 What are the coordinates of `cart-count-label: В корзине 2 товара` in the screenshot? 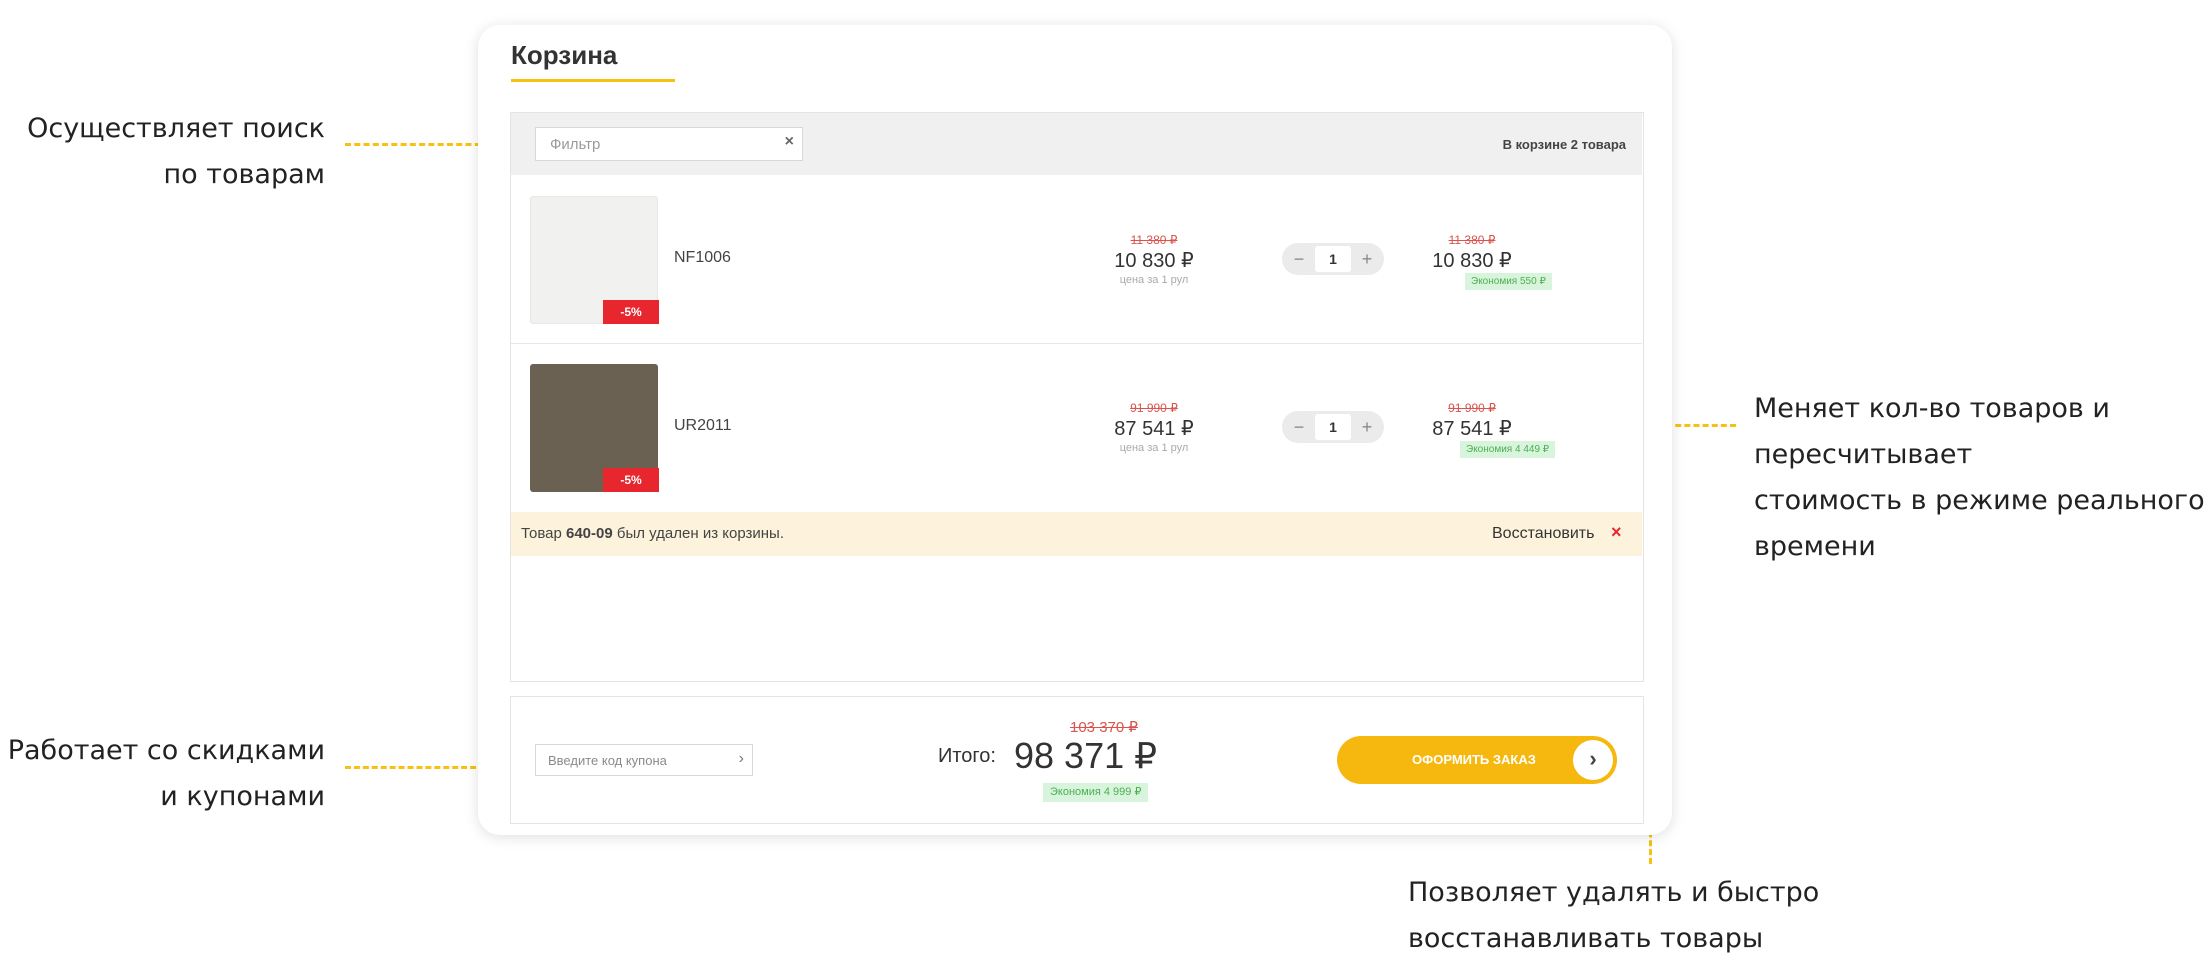 It's located at (1564, 144).